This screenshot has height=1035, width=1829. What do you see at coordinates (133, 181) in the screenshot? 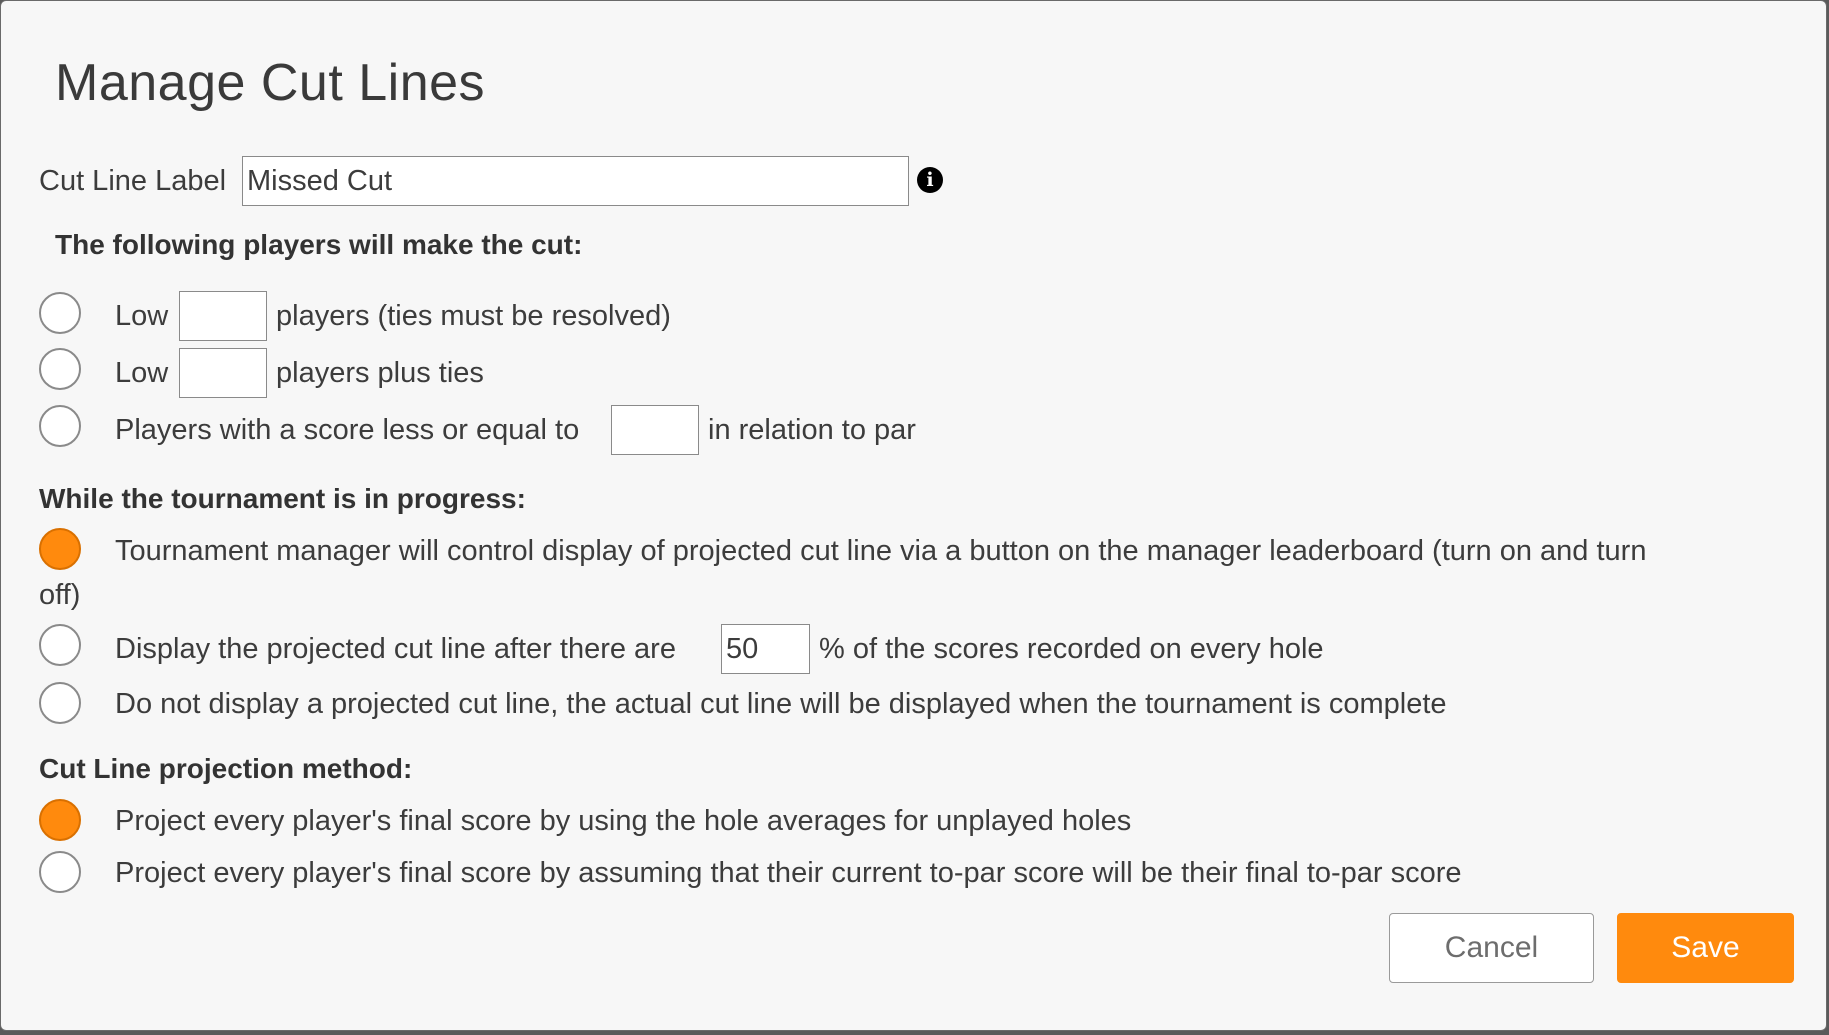
I see `cut-line-label-text: Cut Line Label` at bounding box center [133, 181].